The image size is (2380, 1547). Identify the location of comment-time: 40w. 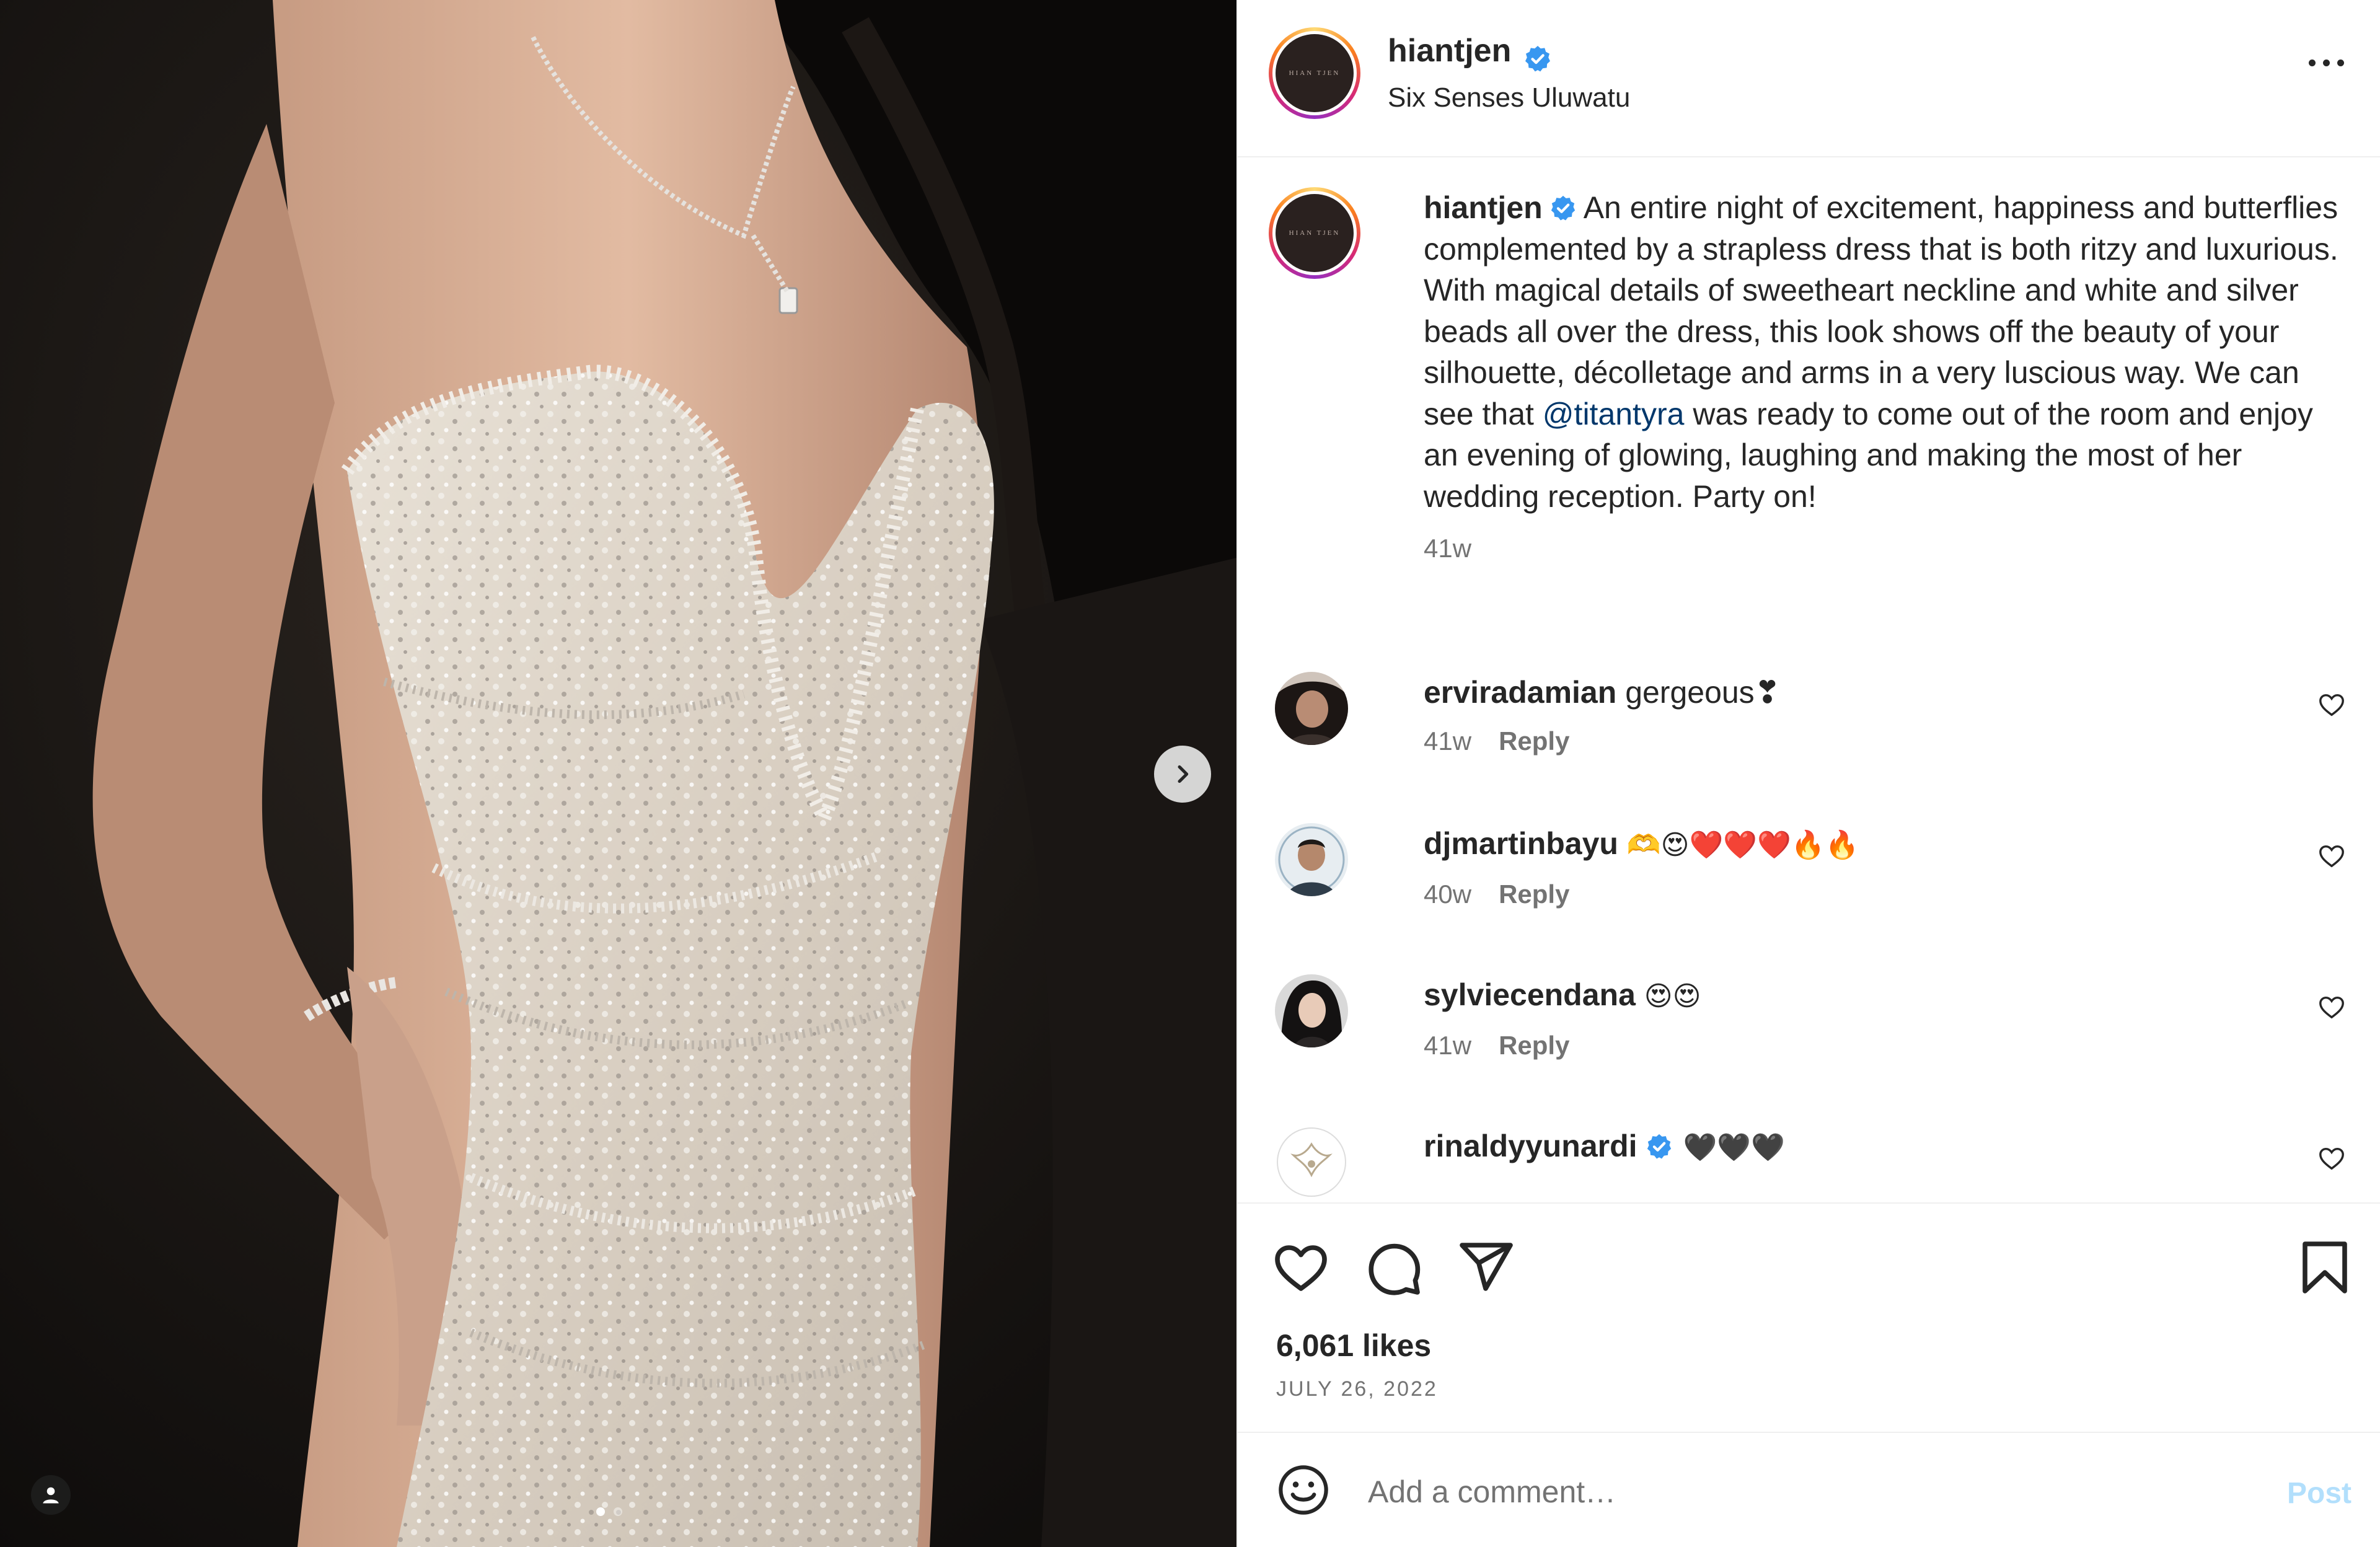
(1448, 894).